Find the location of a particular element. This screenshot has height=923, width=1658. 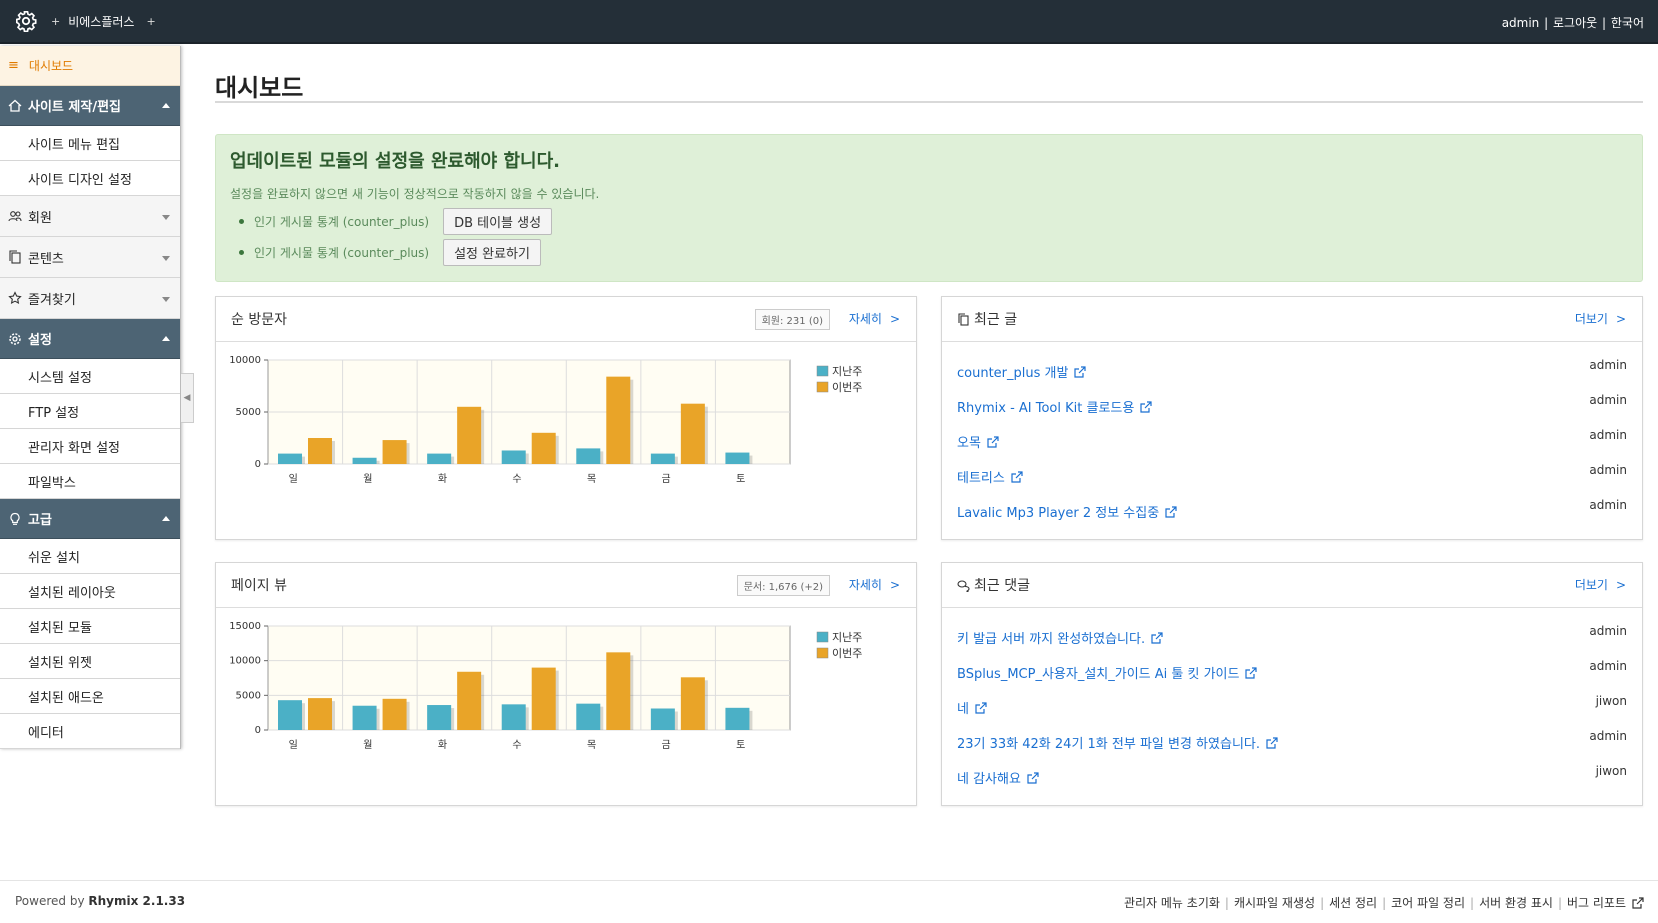

sidebar-item-site-design: 사이트 디자인 설정 is located at coordinates (90, 178).